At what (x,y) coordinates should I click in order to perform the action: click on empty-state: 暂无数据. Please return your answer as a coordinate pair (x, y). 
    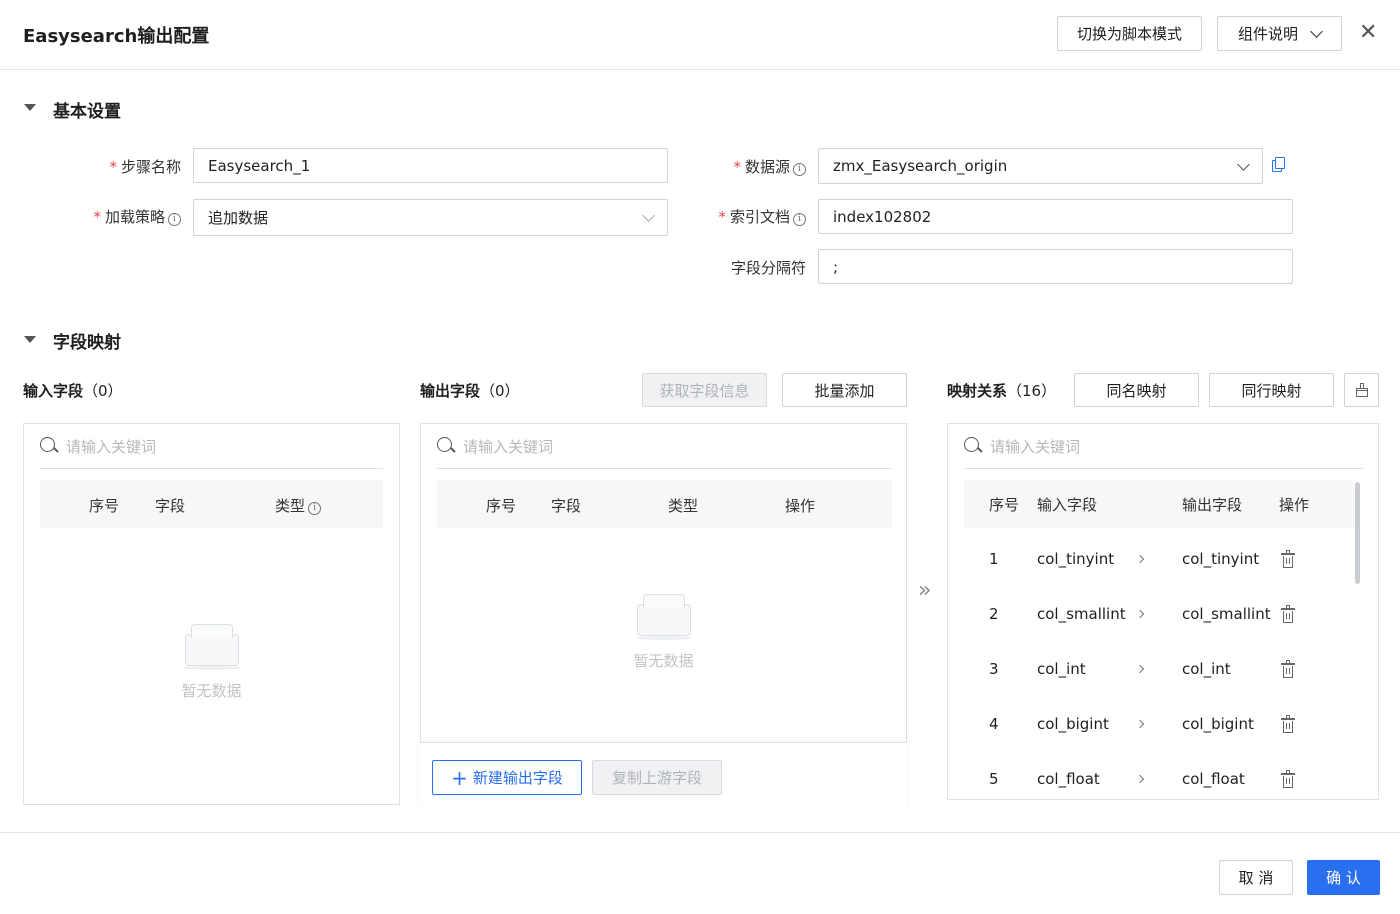
    Looking at the image, I should click on (663, 632).